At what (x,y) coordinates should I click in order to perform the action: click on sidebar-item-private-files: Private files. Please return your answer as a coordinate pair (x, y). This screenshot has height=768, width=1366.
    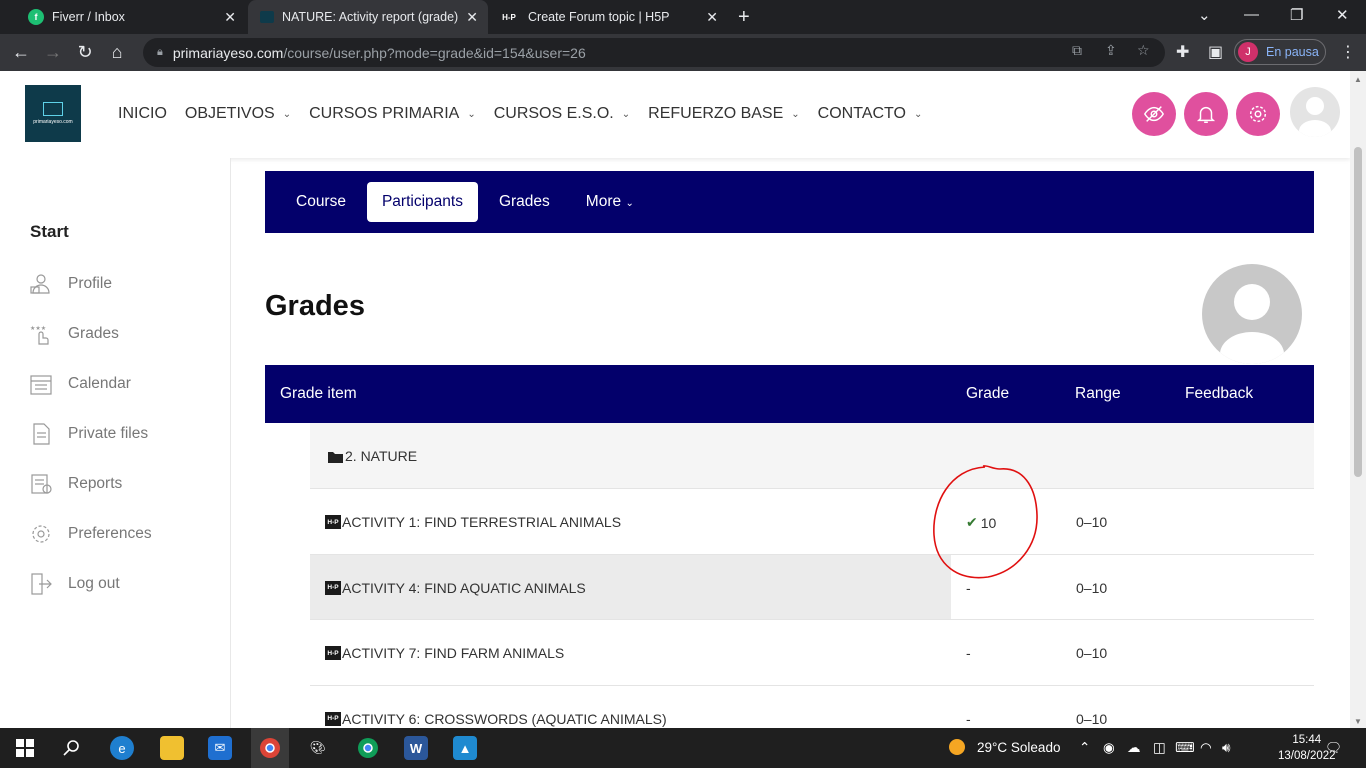
    Looking at the image, I should click on (88, 434).